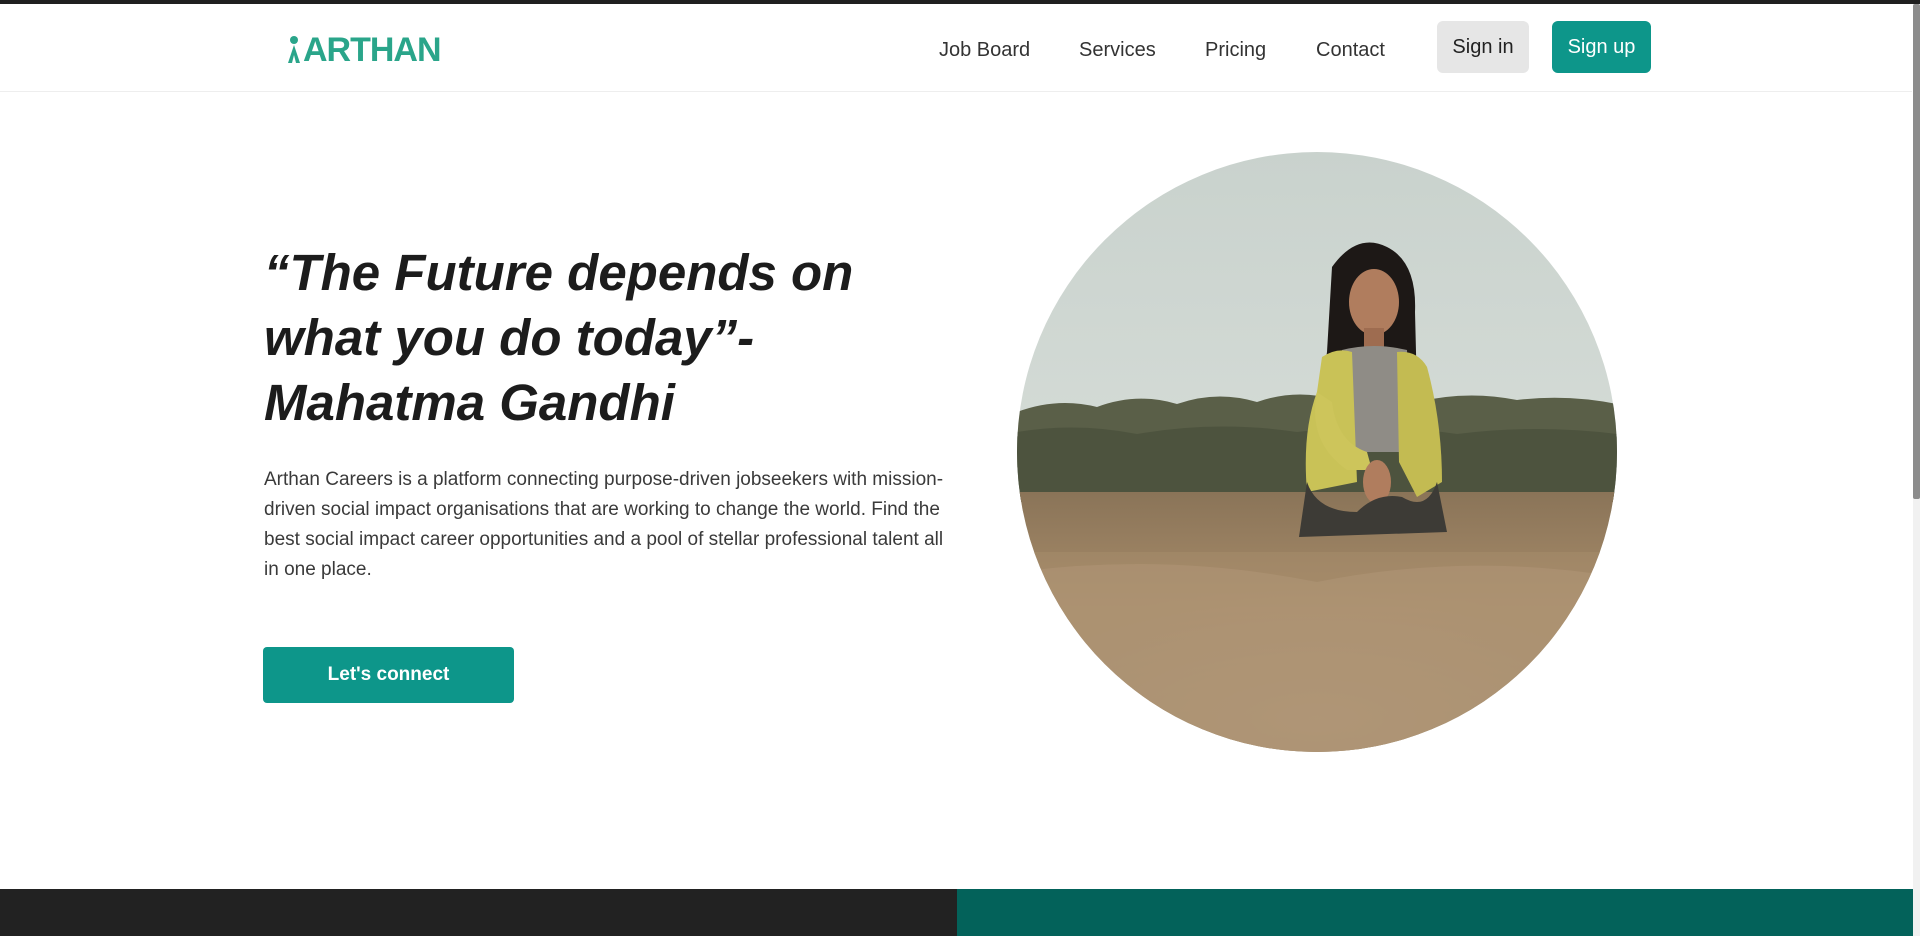  Describe the element at coordinates (1916, 251) in the screenshot. I see `scrollbar-thumb` at that location.